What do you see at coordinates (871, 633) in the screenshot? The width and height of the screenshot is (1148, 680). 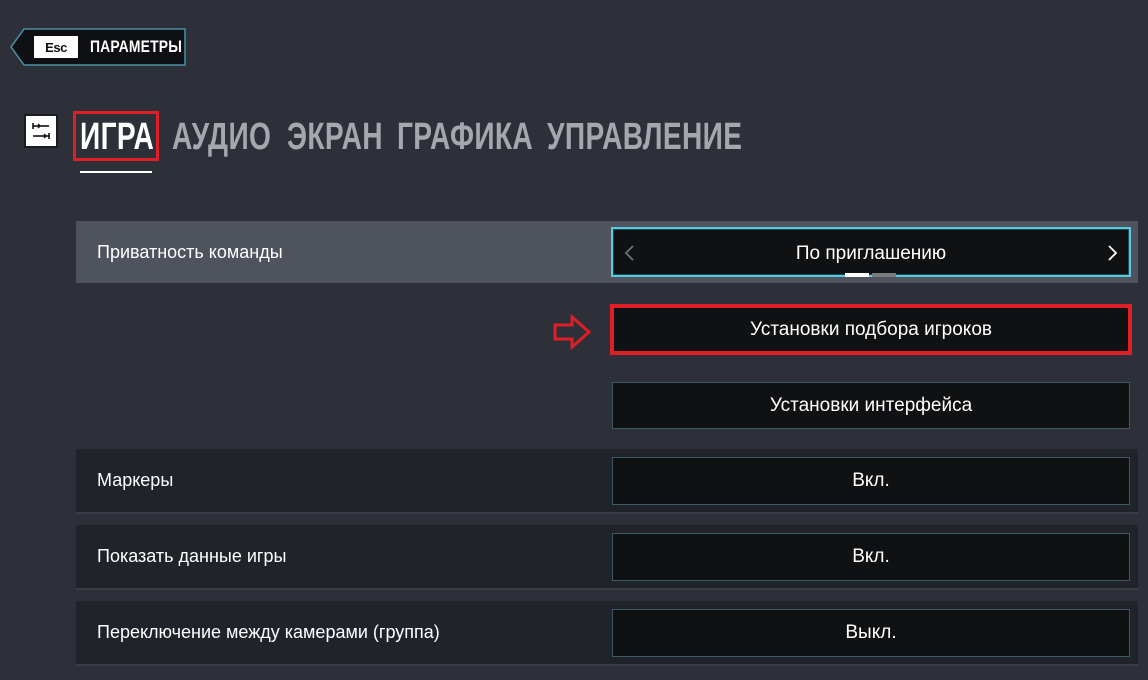 I see `camera-switch-value: Выкл.` at bounding box center [871, 633].